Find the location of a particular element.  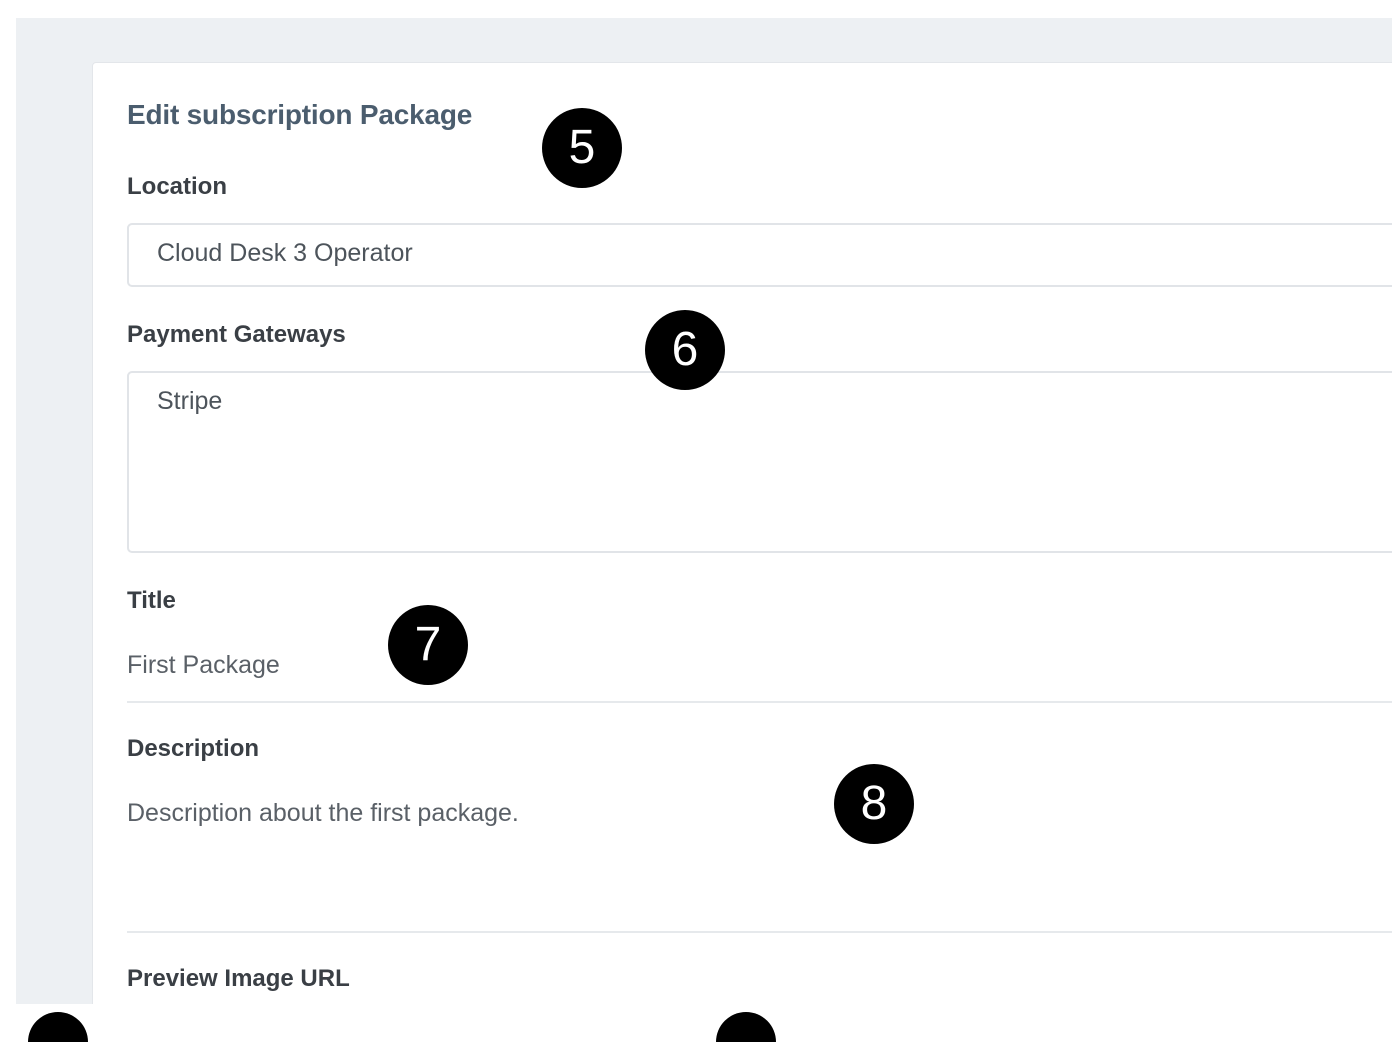

payment-gateway-option: Stripe is located at coordinates (774, 401).